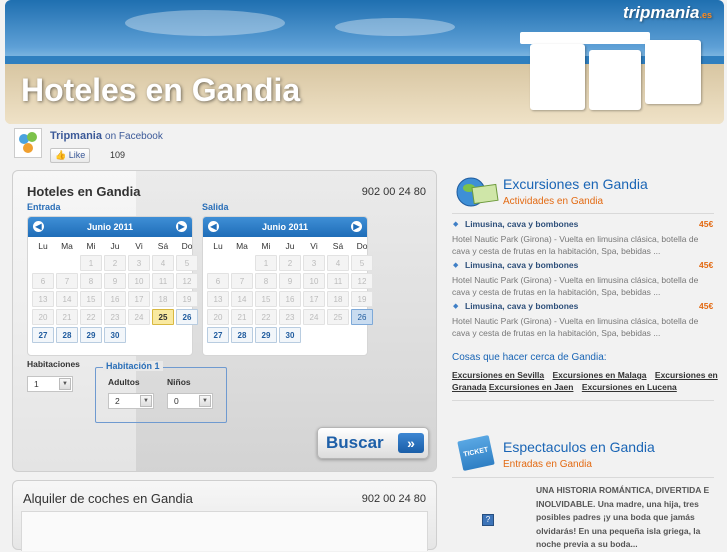  What do you see at coordinates (355, 442) in the screenshot?
I see `buscar-label: Buscar` at bounding box center [355, 442].